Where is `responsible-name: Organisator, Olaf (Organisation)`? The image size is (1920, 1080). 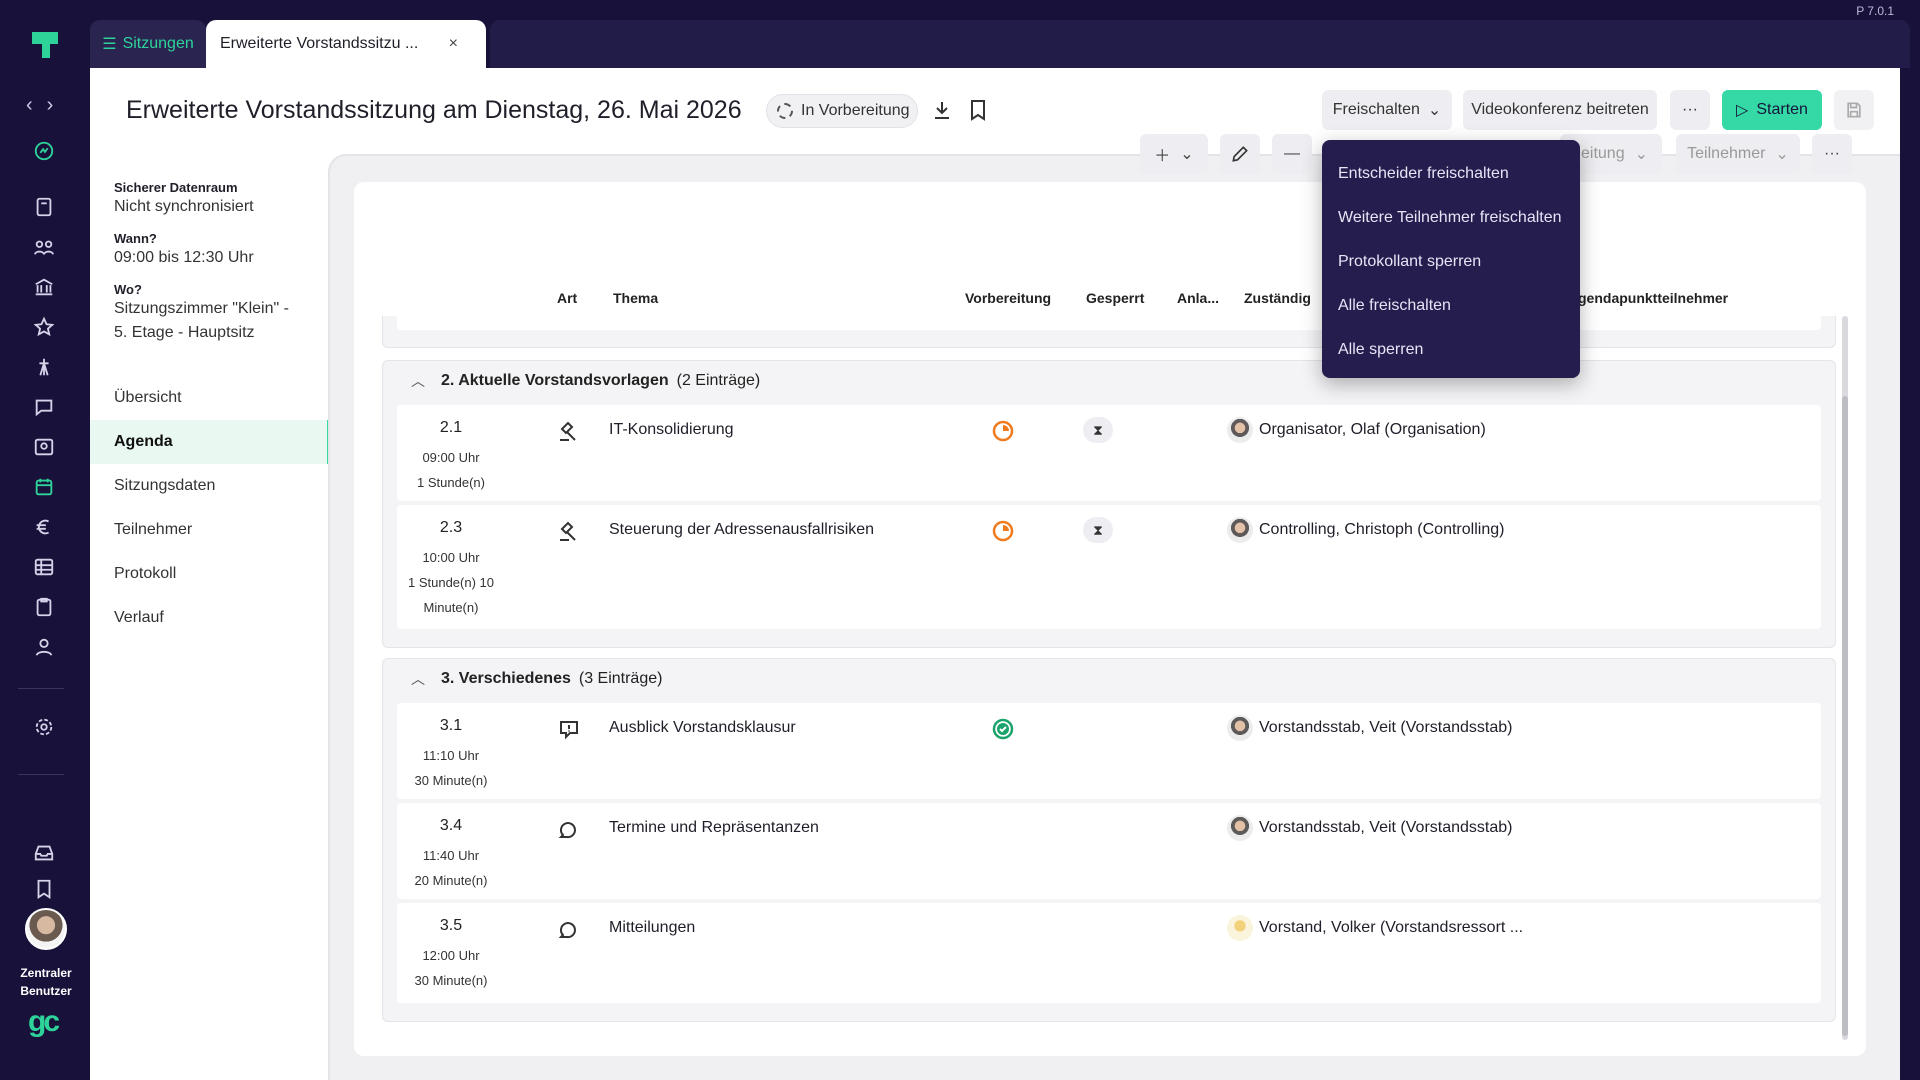
responsible-name: Organisator, Olaf (Organisation) is located at coordinates (1372, 429).